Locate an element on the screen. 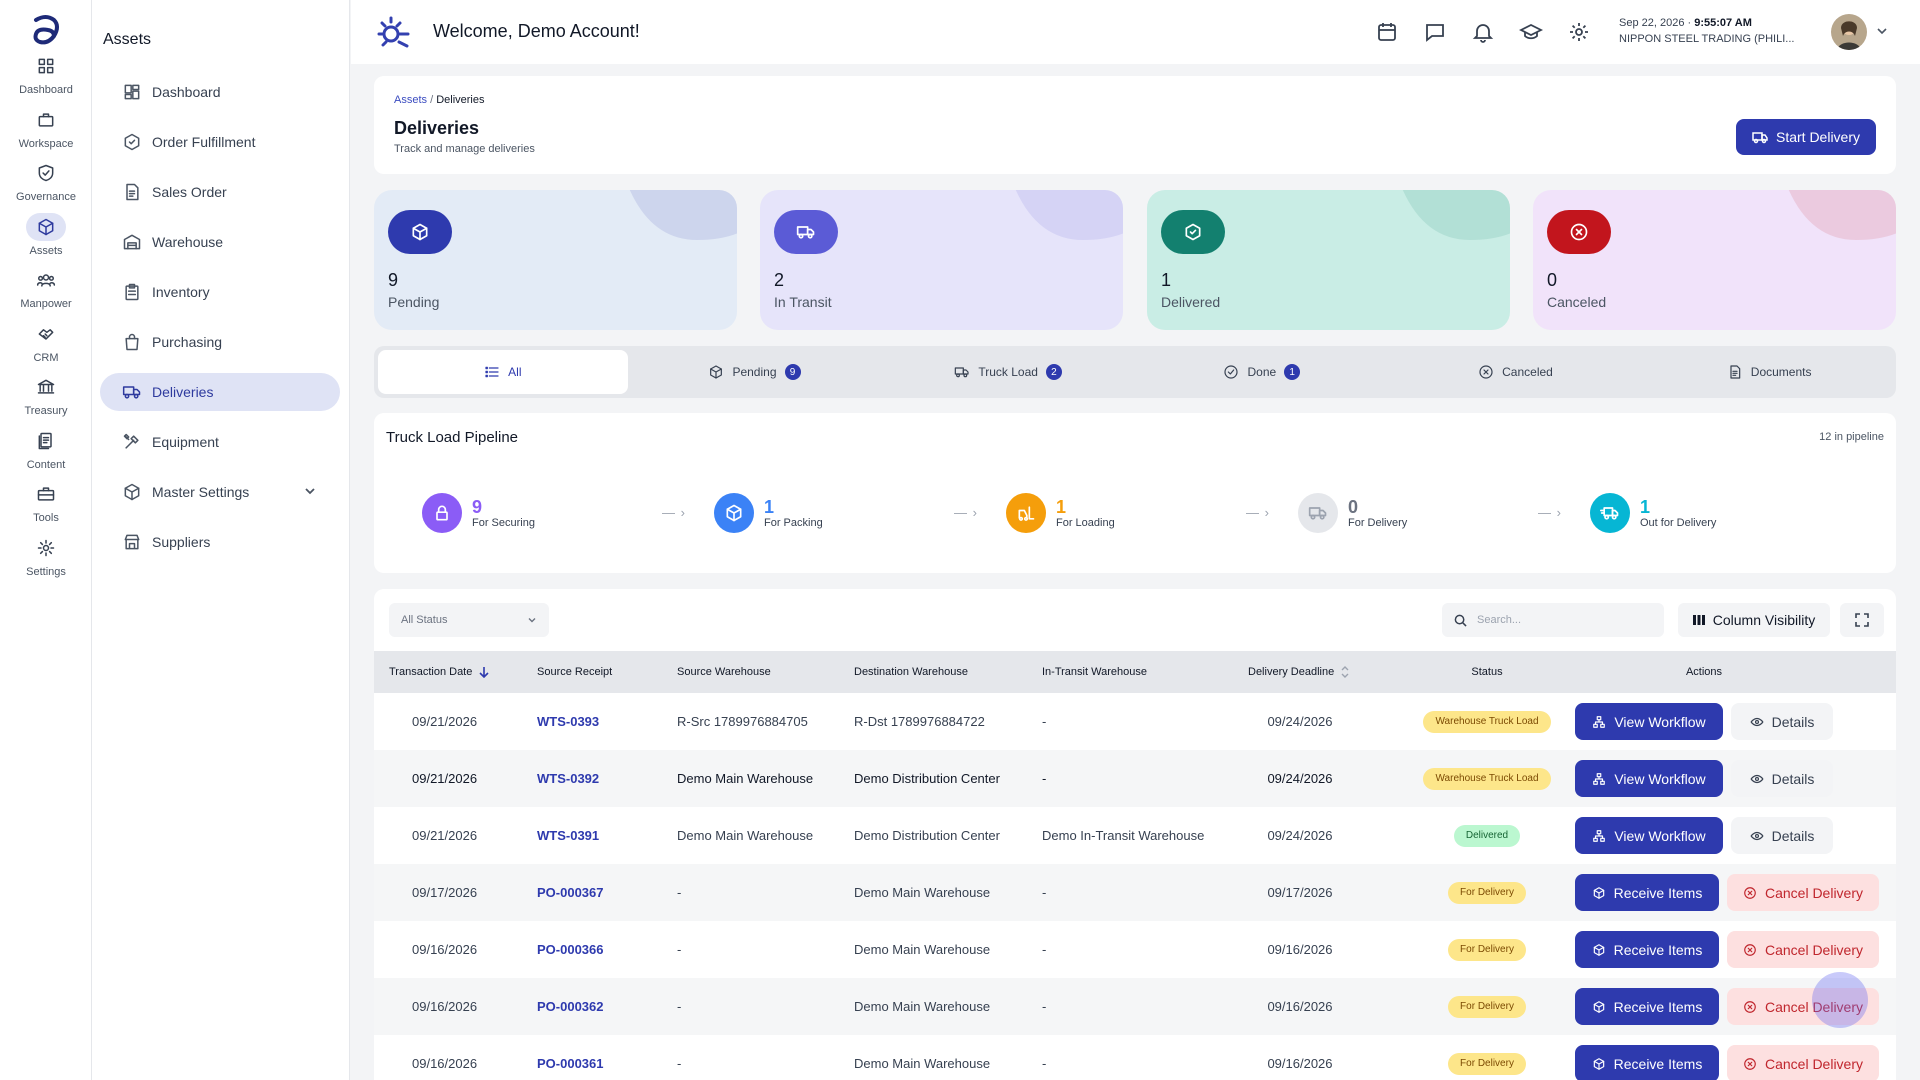  fullscreen-button is located at coordinates (1862, 620).